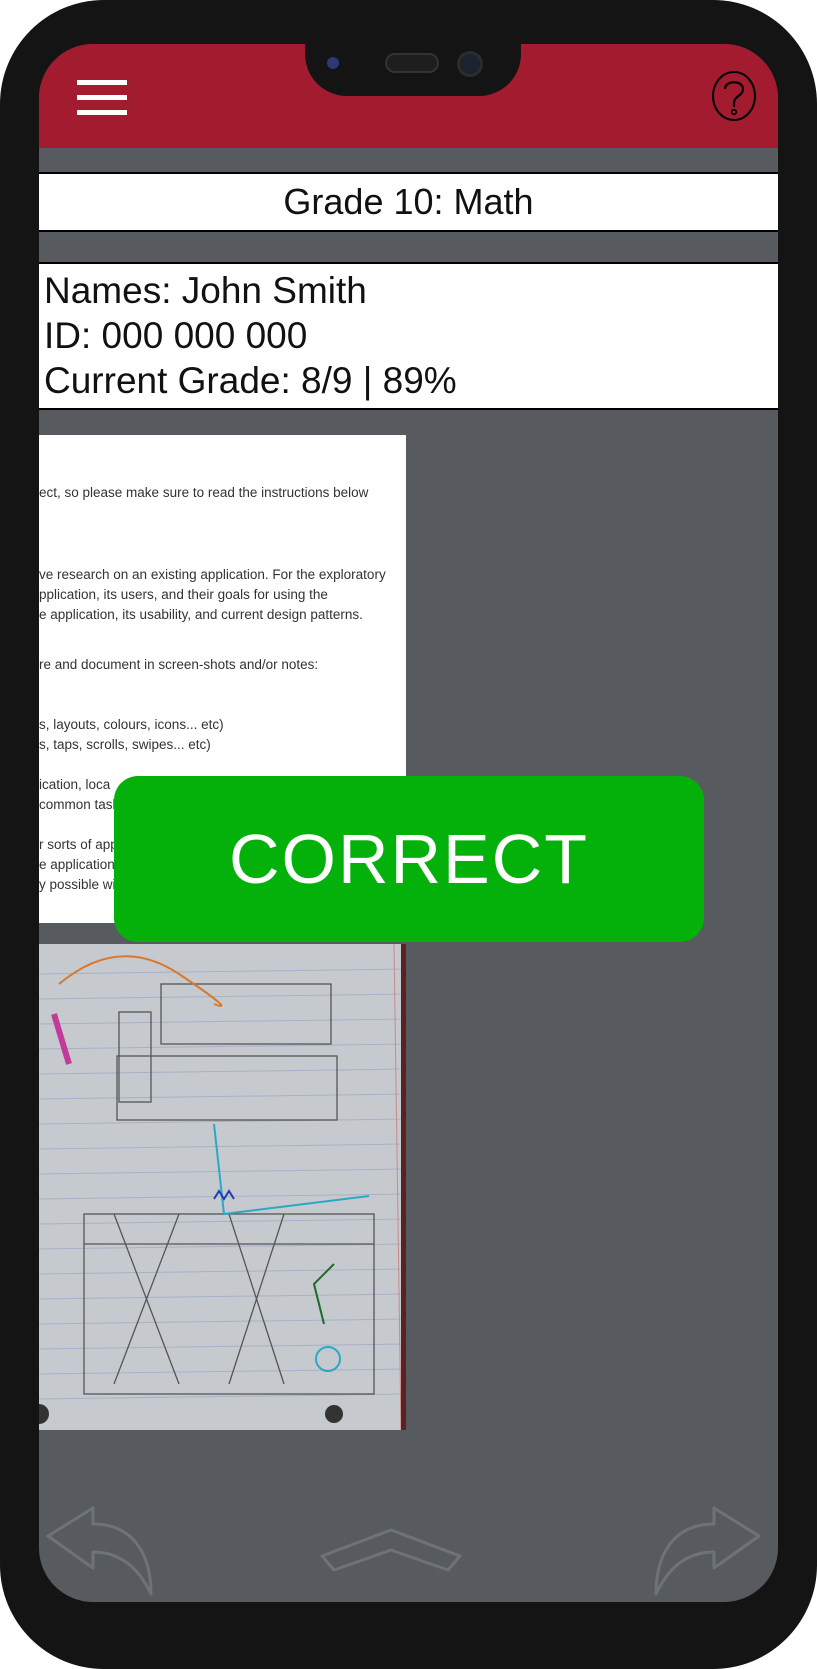 Image resolution: width=817 pixels, height=1669 pixels. Describe the element at coordinates (470, 64) in the screenshot. I see `front-camera` at that location.